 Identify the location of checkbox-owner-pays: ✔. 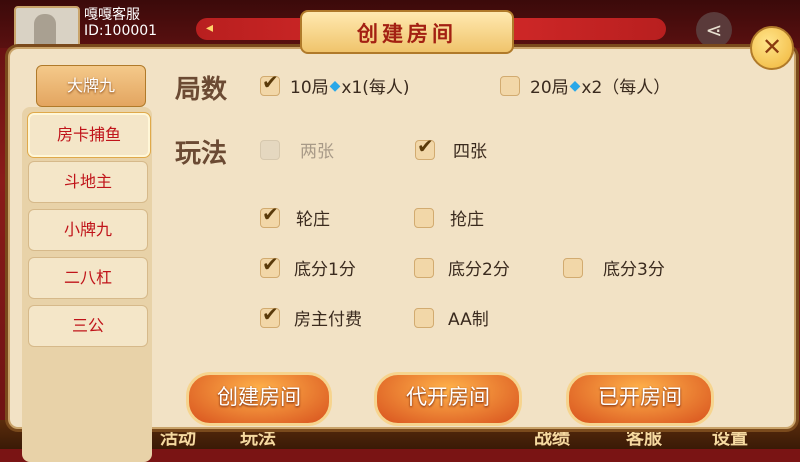
(270, 315).